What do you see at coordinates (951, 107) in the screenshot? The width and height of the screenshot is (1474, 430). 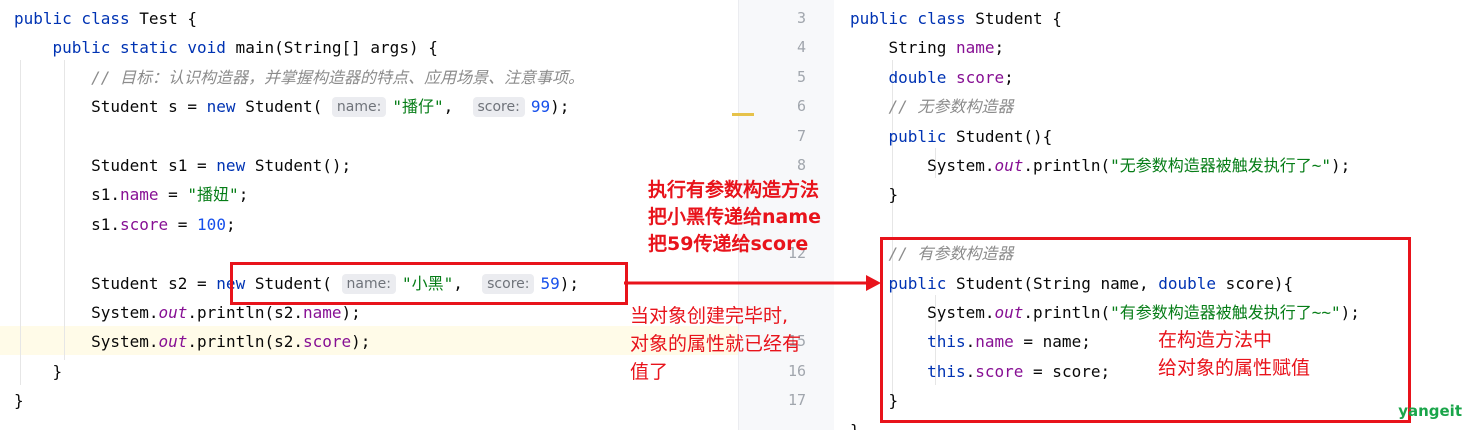 I see `code-token: // 无参数构造器` at bounding box center [951, 107].